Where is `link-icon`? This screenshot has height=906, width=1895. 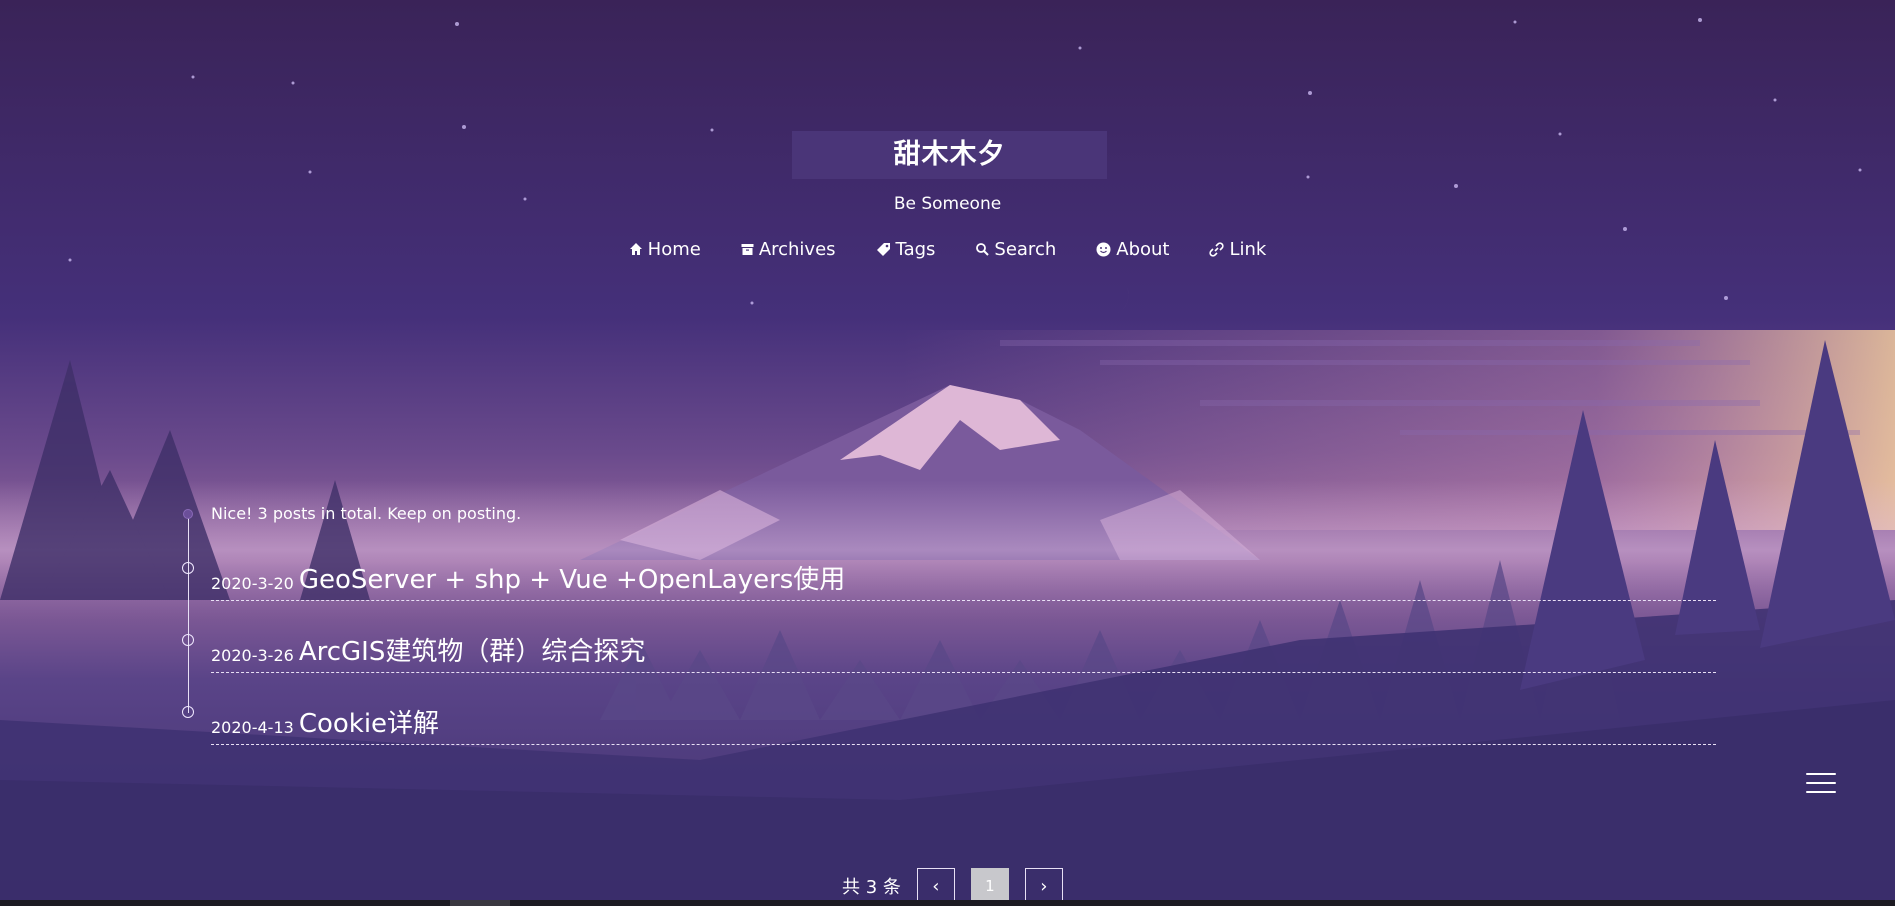
link-icon is located at coordinates (1217, 249).